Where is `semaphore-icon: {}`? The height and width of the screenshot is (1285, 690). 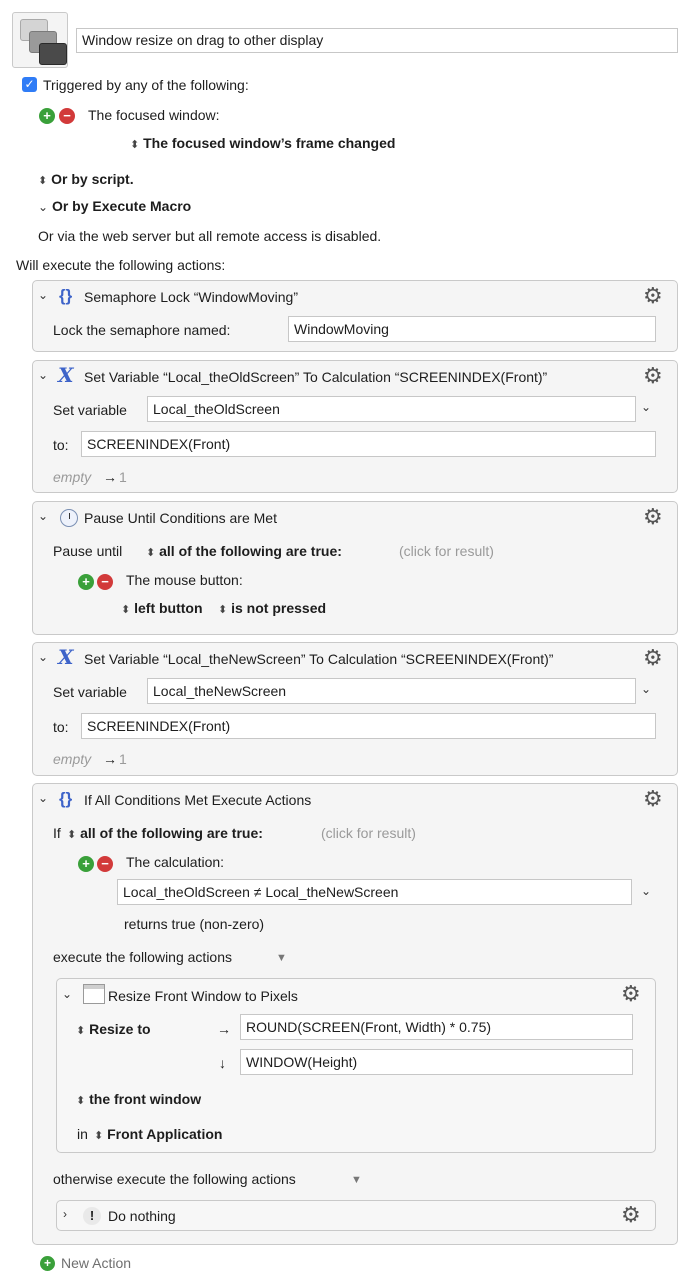 semaphore-icon: {} is located at coordinates (66, 295).